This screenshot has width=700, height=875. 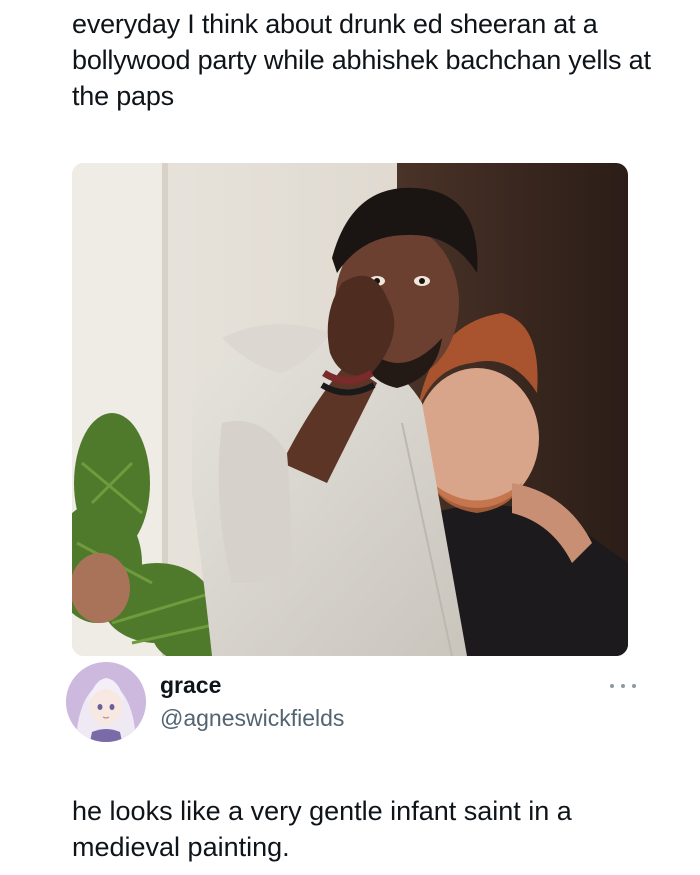 I want to click on user-handle: @agneswickfields, so click(x=252, y=718).